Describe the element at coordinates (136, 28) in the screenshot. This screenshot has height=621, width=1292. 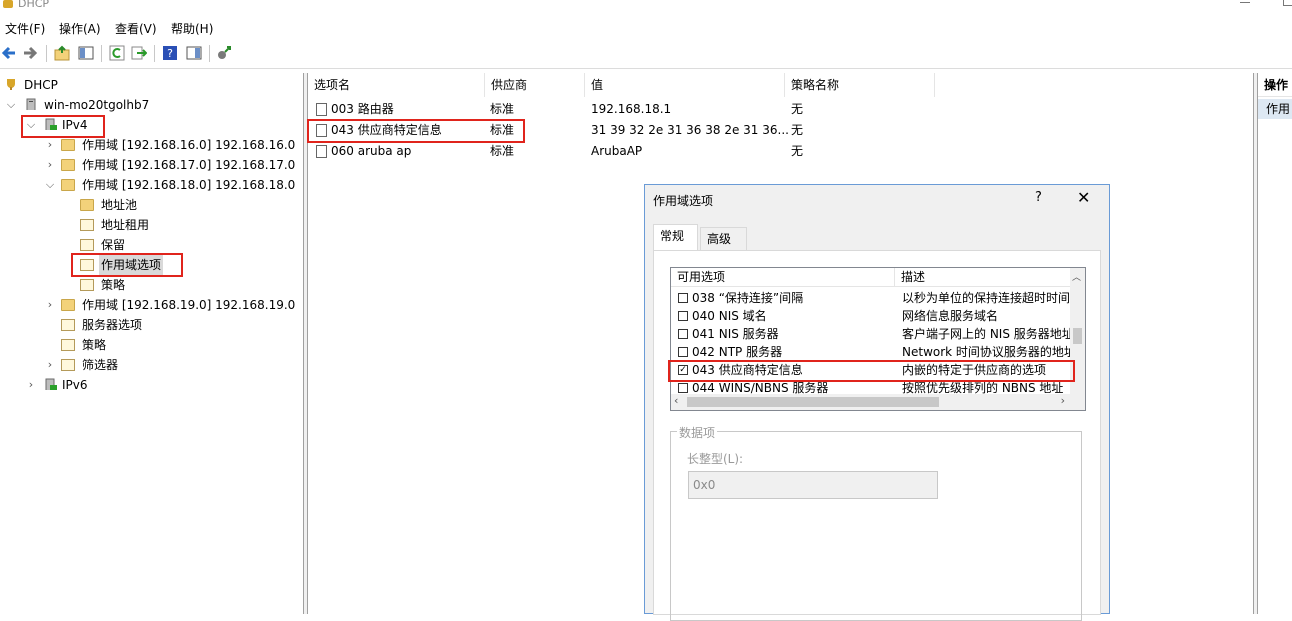
I see `menu-view: 查看(V)` at that location.